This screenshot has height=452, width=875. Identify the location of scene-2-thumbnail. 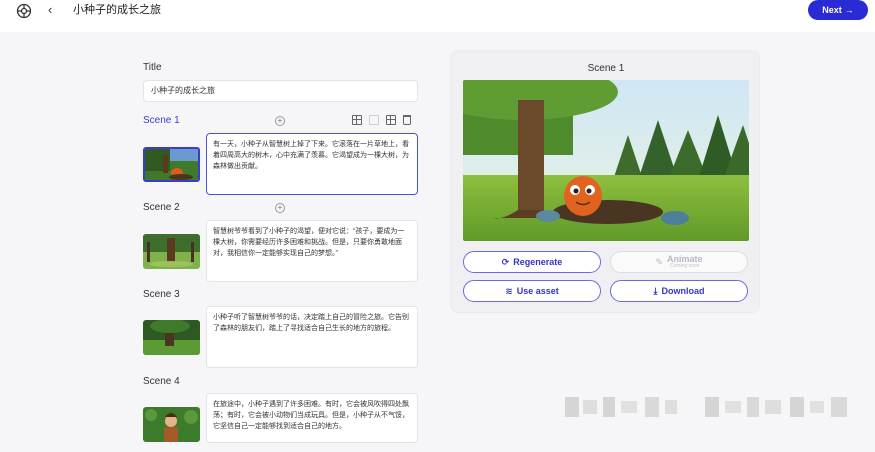
(171, 251).